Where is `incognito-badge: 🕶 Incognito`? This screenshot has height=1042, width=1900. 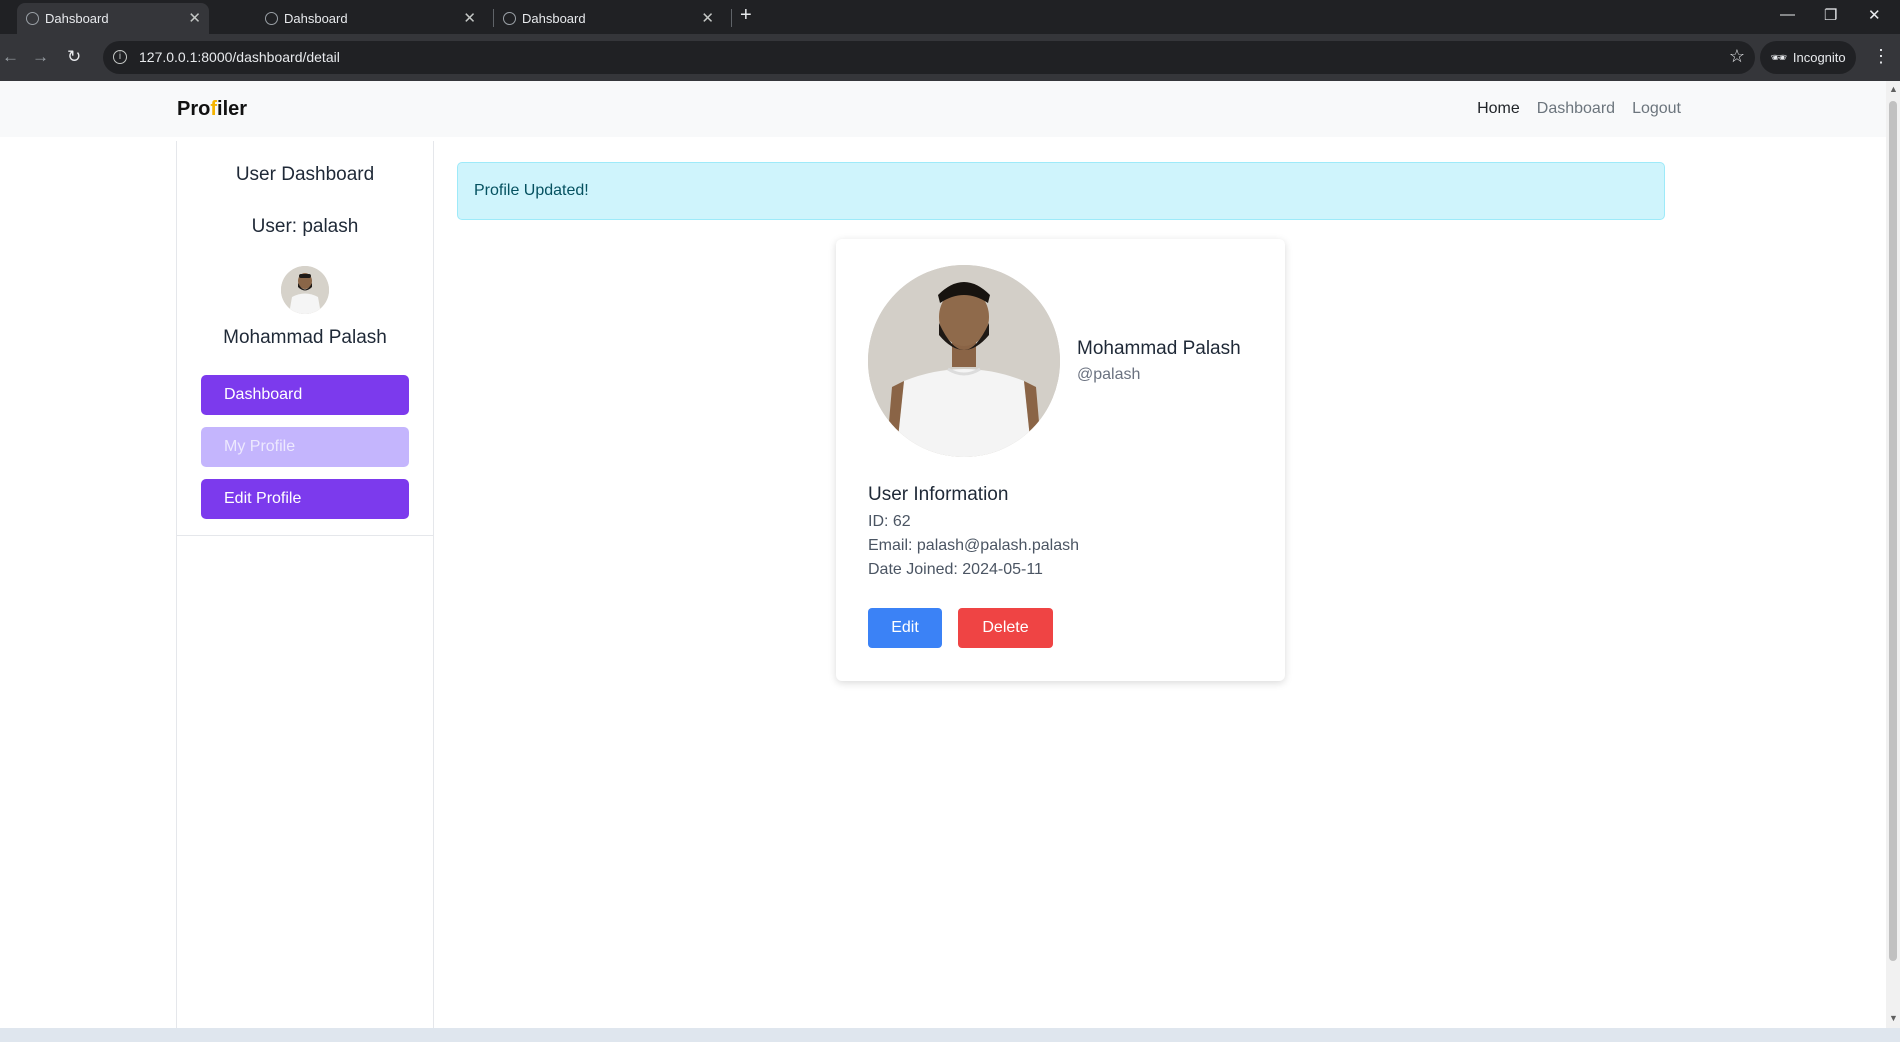
incognito-badge: 🕶 Incognito is located at coordinates (1808, 57).